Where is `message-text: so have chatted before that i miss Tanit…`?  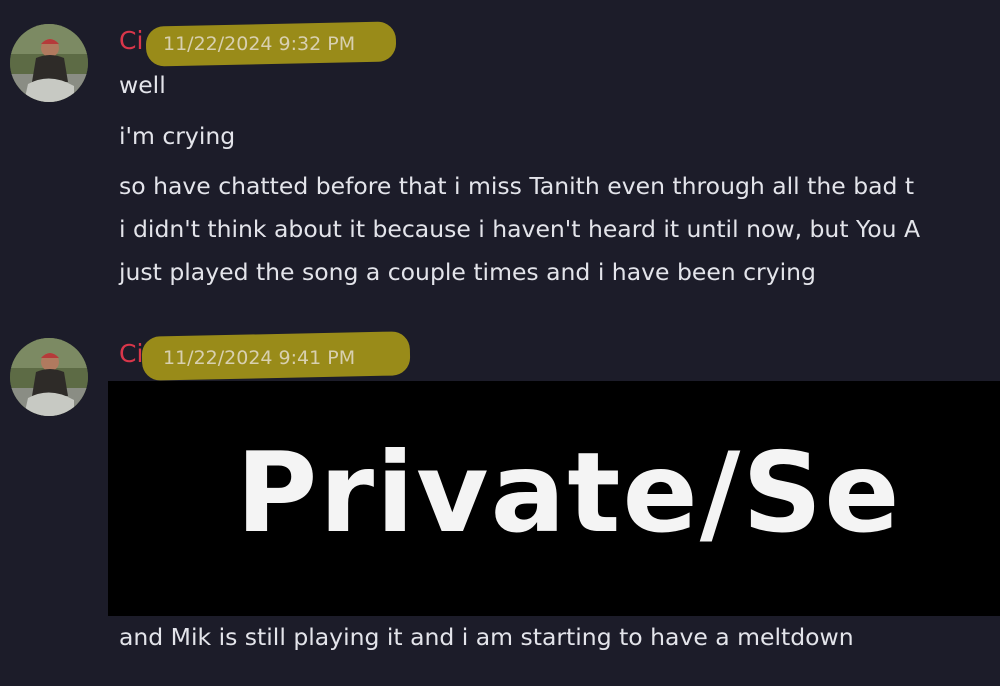
message-text: so have chatted before that i miss Tanit… is located at coordinates (517, 186).